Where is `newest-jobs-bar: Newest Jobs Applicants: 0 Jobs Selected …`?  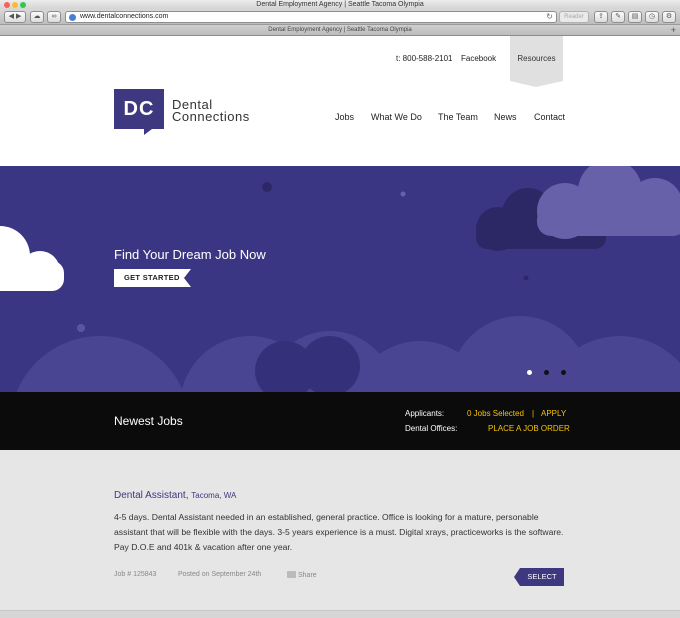
newest-jobs-bar: Newest Jobs Applicants: 0 Jobs Selected … is located at coordinates (340, 421).